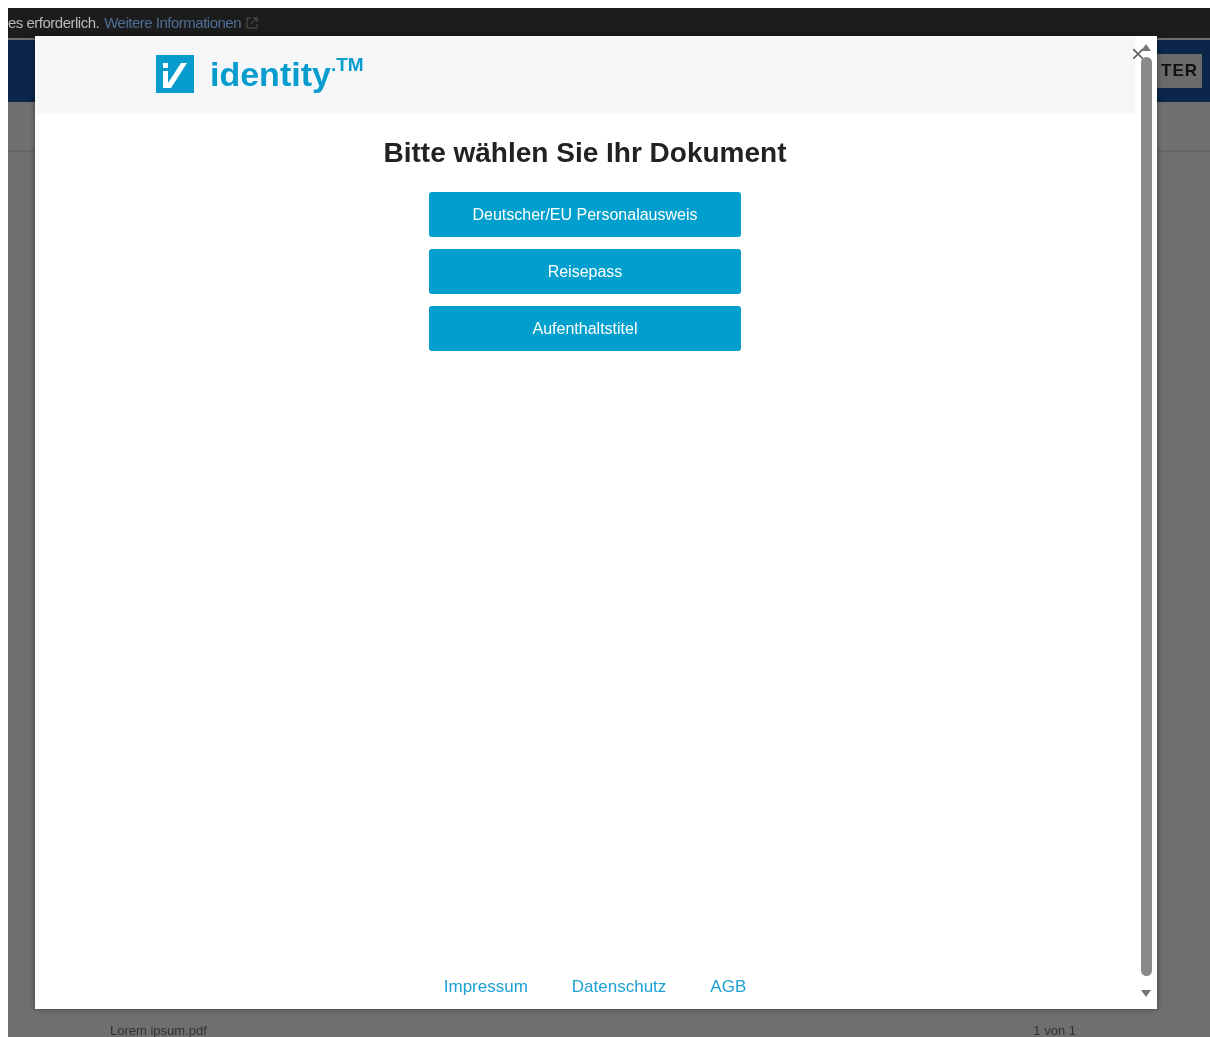 The height and width of the screenshot is (1037, 1210). What do you see at coordinates (1146, 516) in the screenshot?
I see `scrollbar-thumb` at bounding box center [1146, 516].